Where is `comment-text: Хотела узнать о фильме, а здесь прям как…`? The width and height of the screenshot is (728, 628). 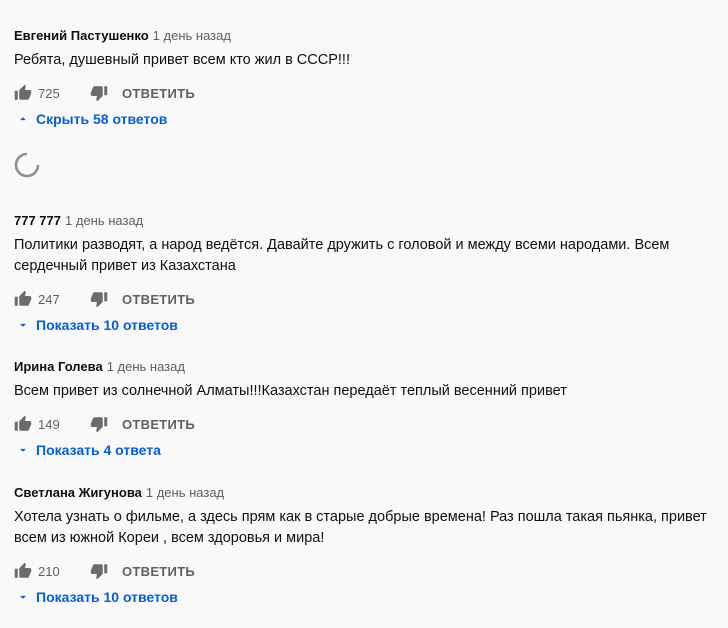 comment-text: Хотела узнать о фильме, а здесь прям как… is located at coordinates (364, 528).